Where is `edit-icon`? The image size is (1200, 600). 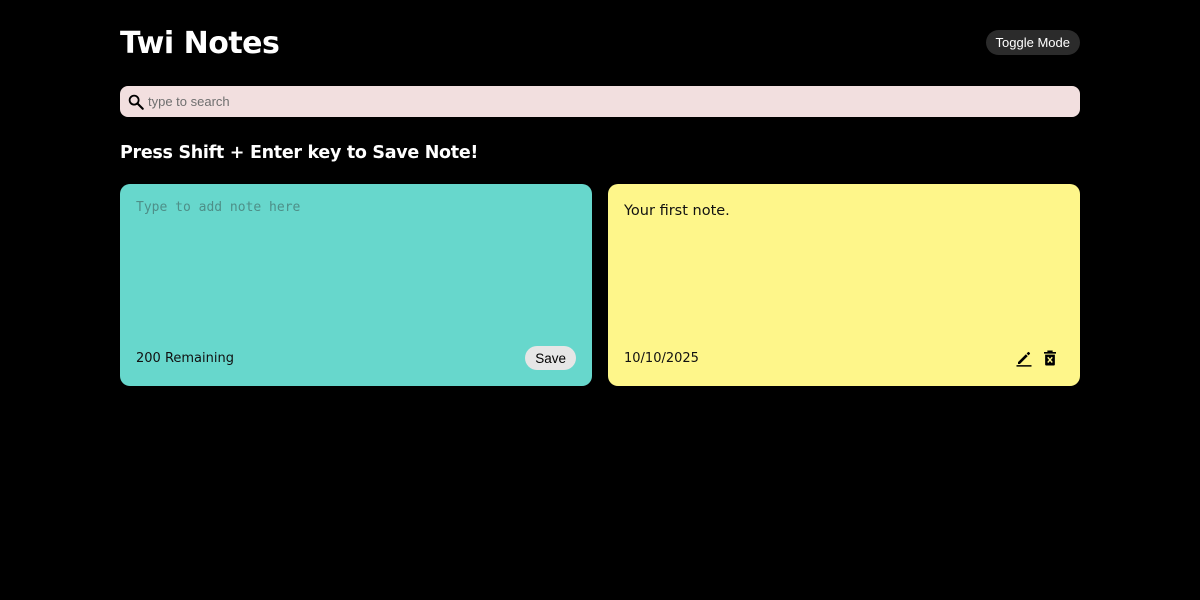
edit-icon is located at coordinates (1024, 358).